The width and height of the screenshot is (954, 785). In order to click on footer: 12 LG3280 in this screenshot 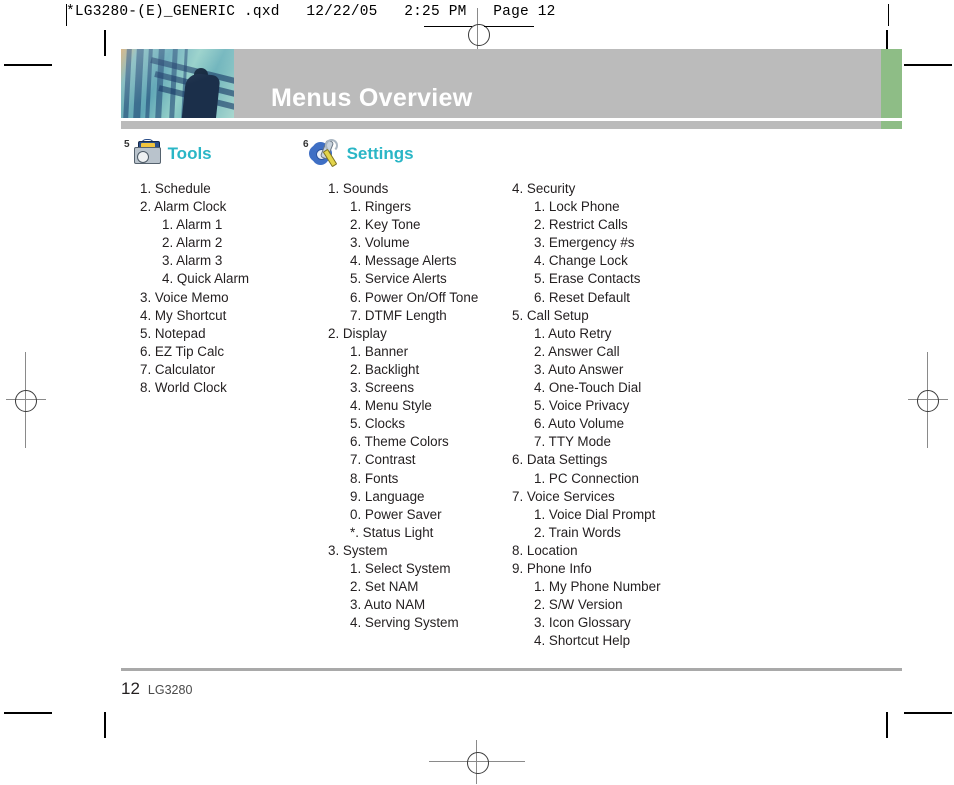, I will do `click(156, 689)`.